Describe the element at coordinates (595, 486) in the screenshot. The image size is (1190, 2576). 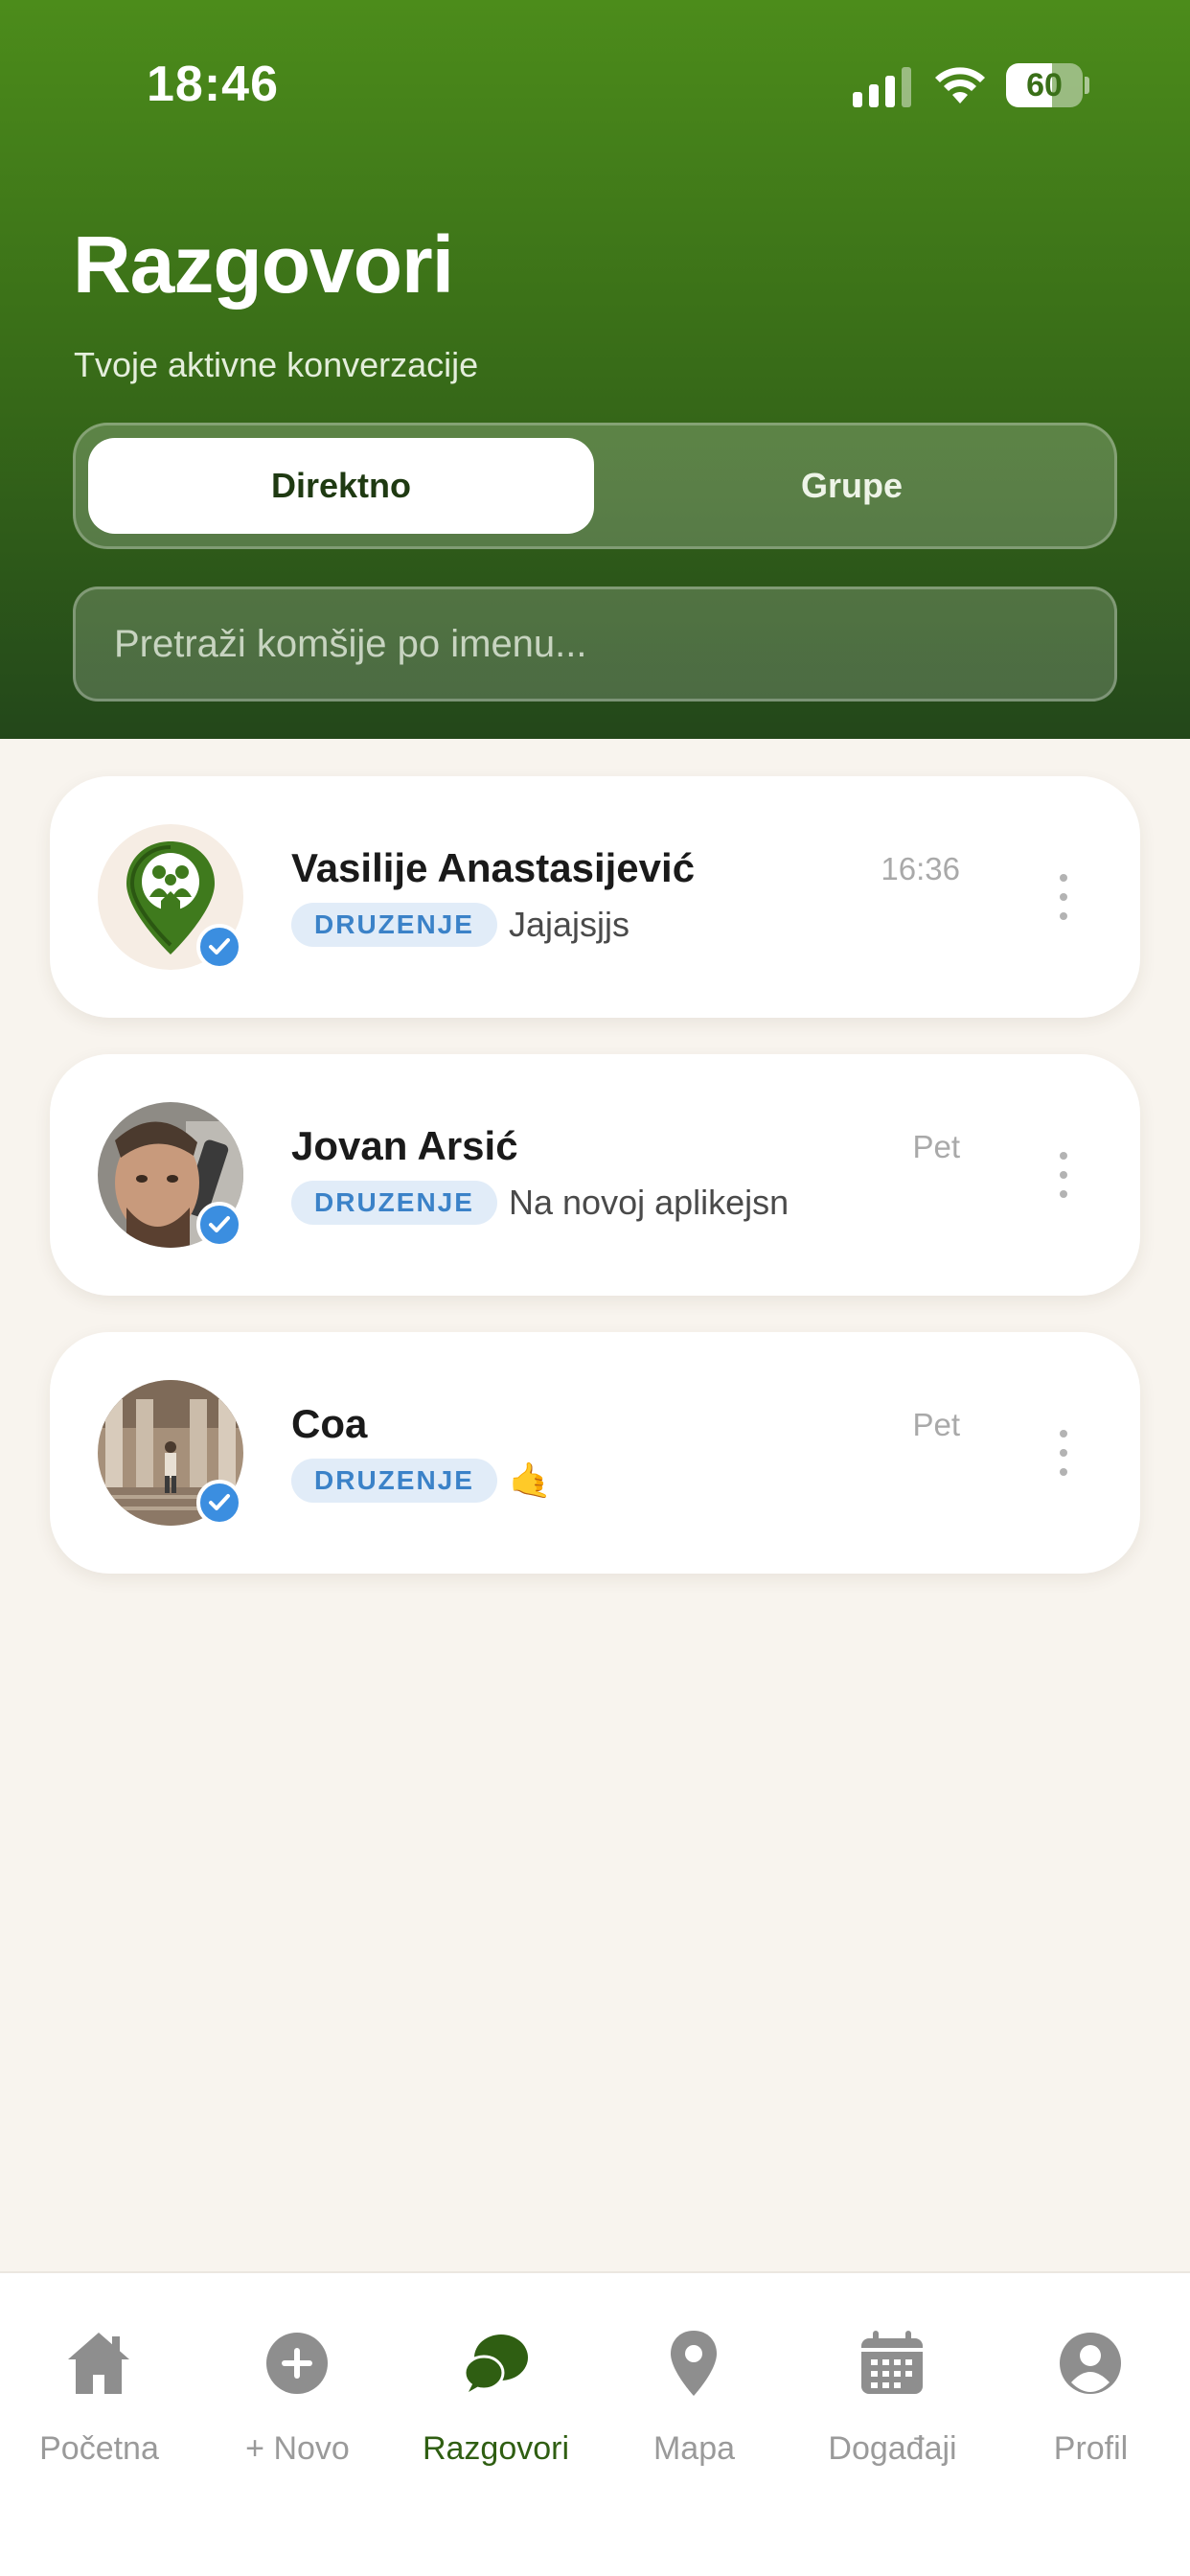
I see `conversation-type-switch: Direktno Grupe` at that location.